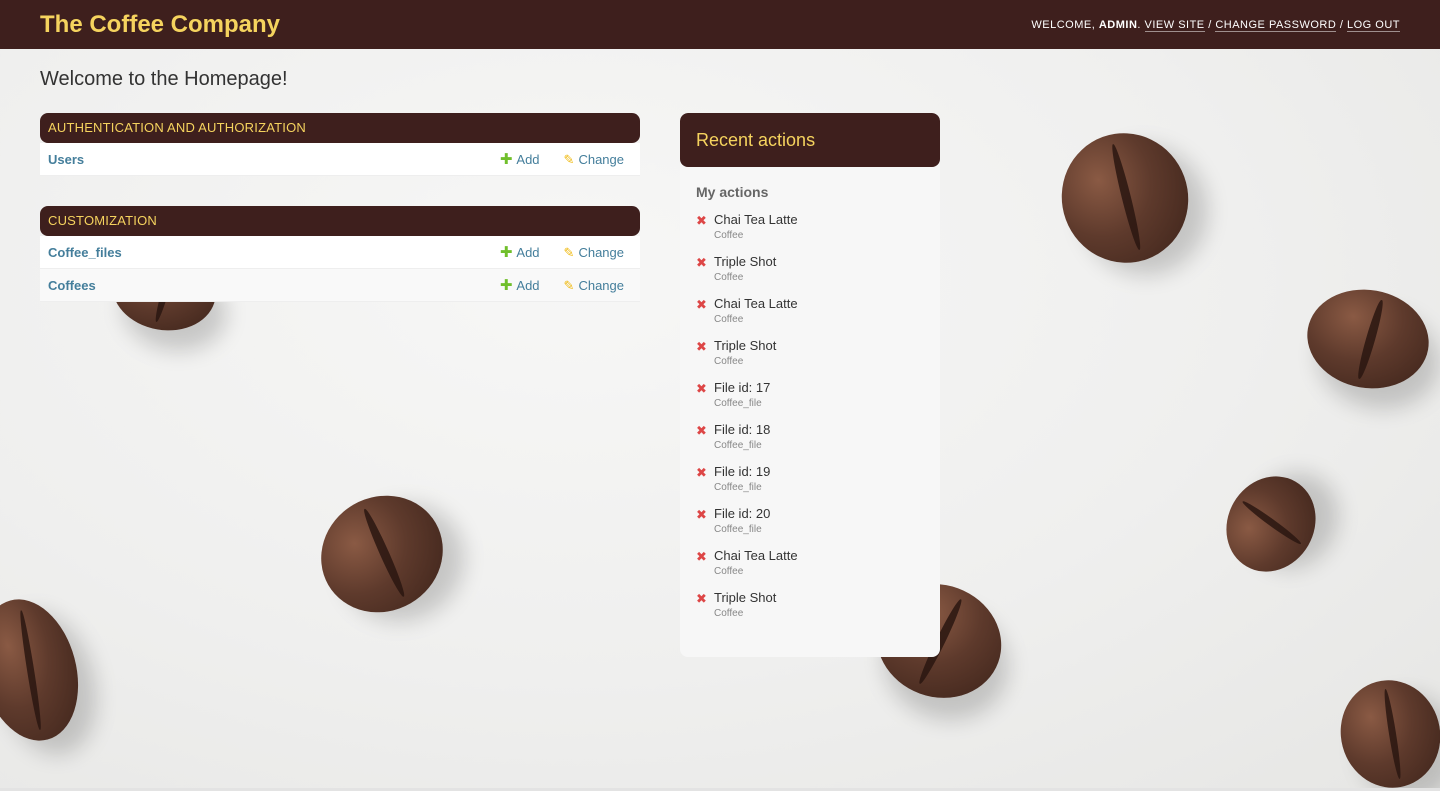  I want to click on my-actions-heading: My actions, so click(732, 192).